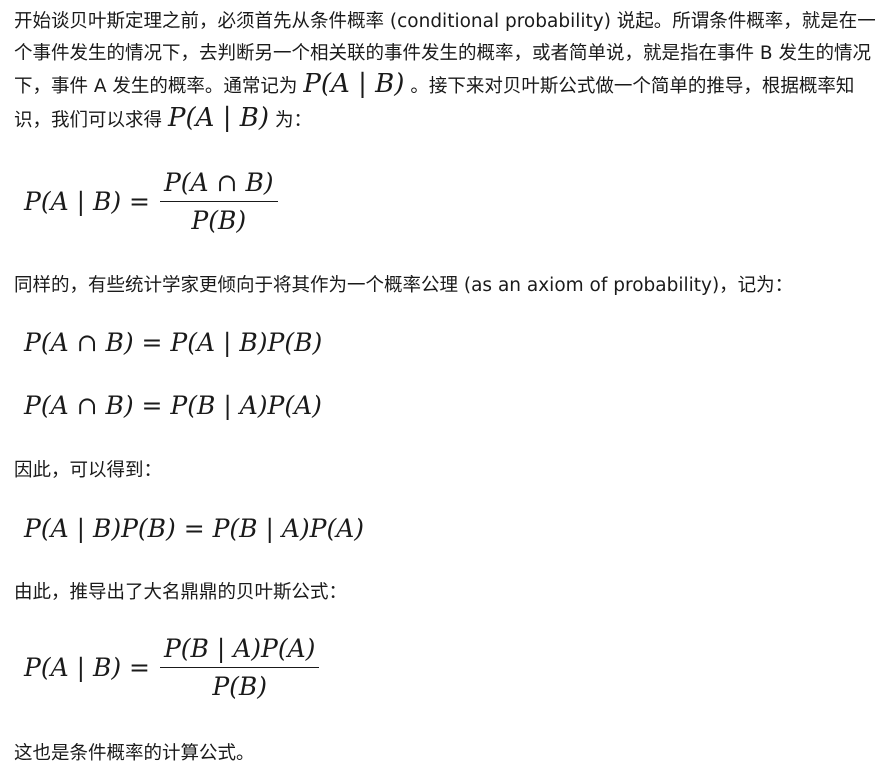 Image resolution: width=895 pixels, height=770 pixels. I want to click on fraction: P(B | A)P(A) P(B), so click(239, 667).